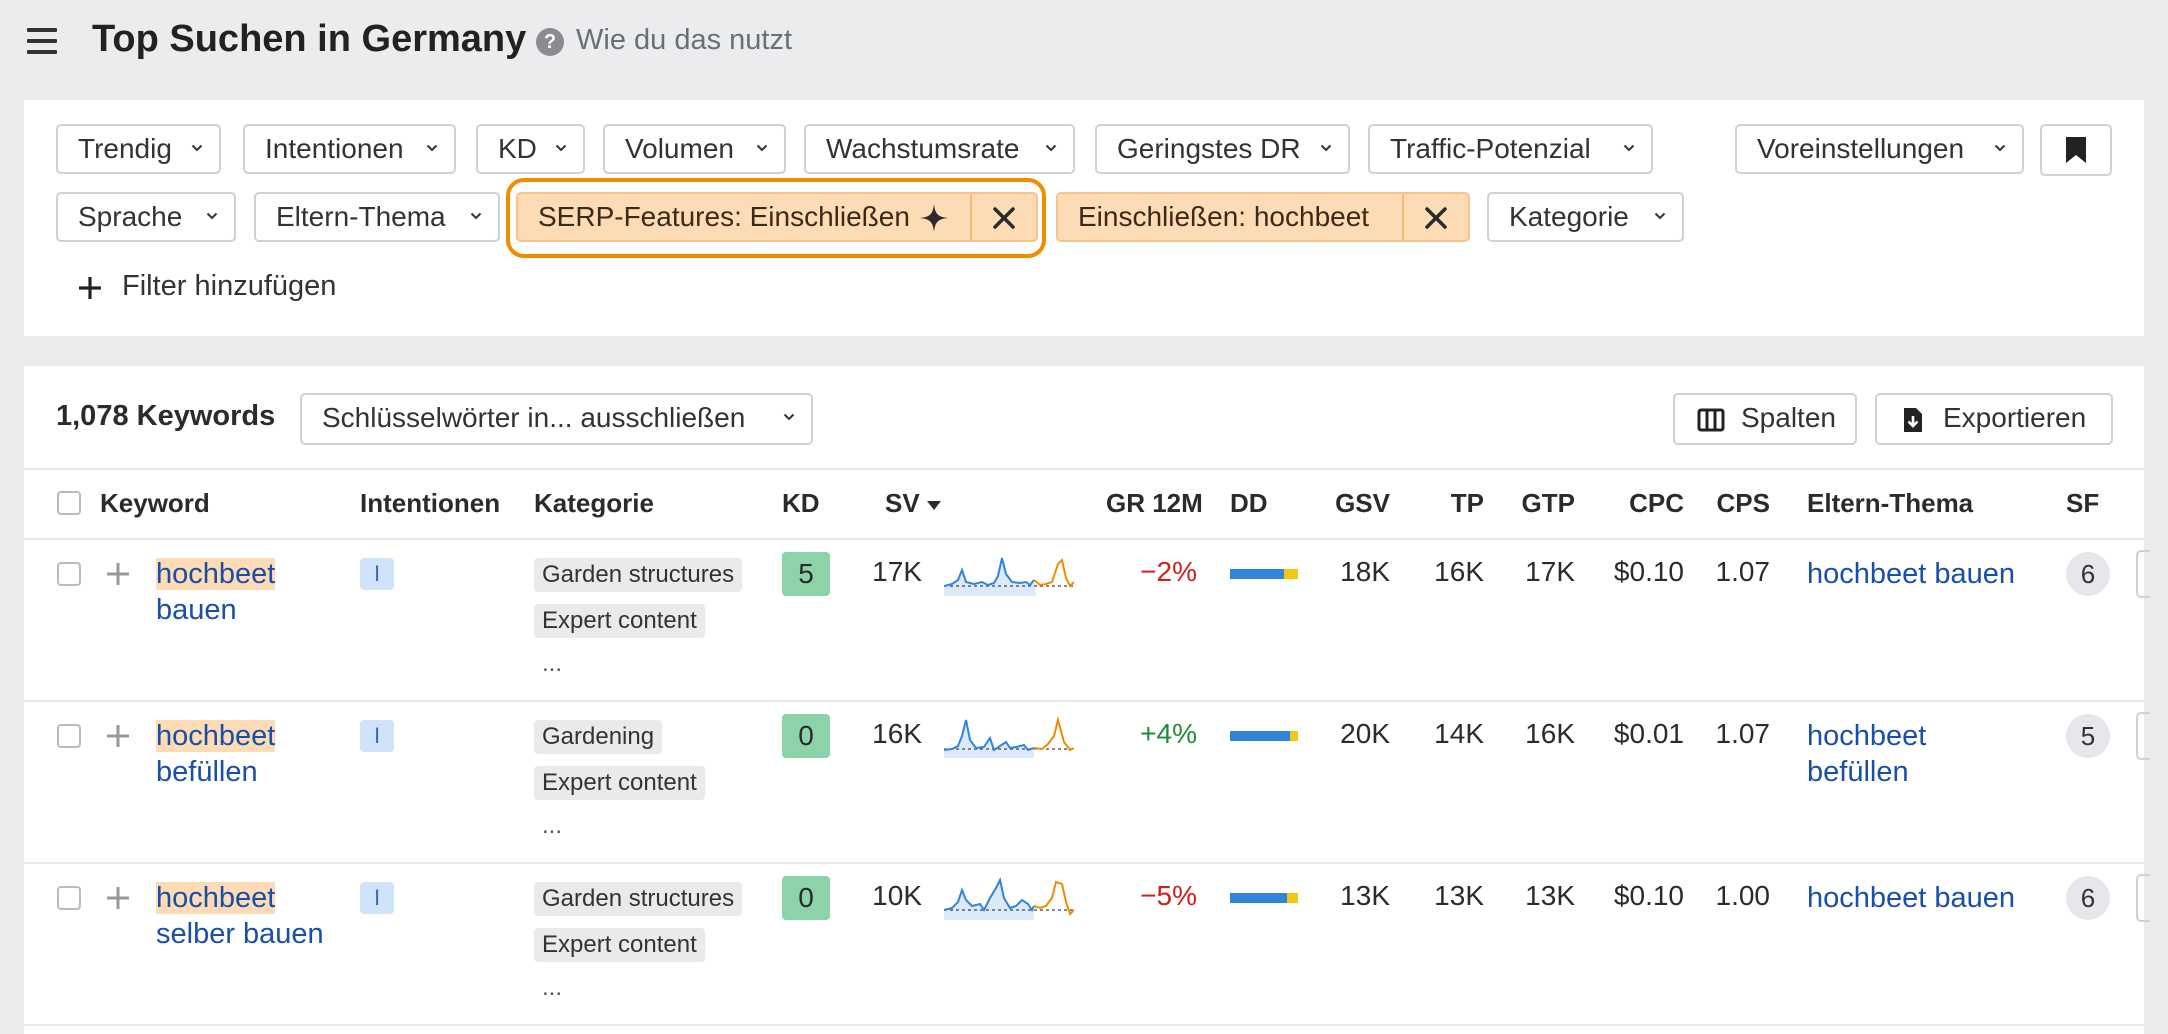 The width and height of the screenshot is (2168, 1034). I want to click on parent-topic-link: hochbeet befüllen, so click(1892, 754).